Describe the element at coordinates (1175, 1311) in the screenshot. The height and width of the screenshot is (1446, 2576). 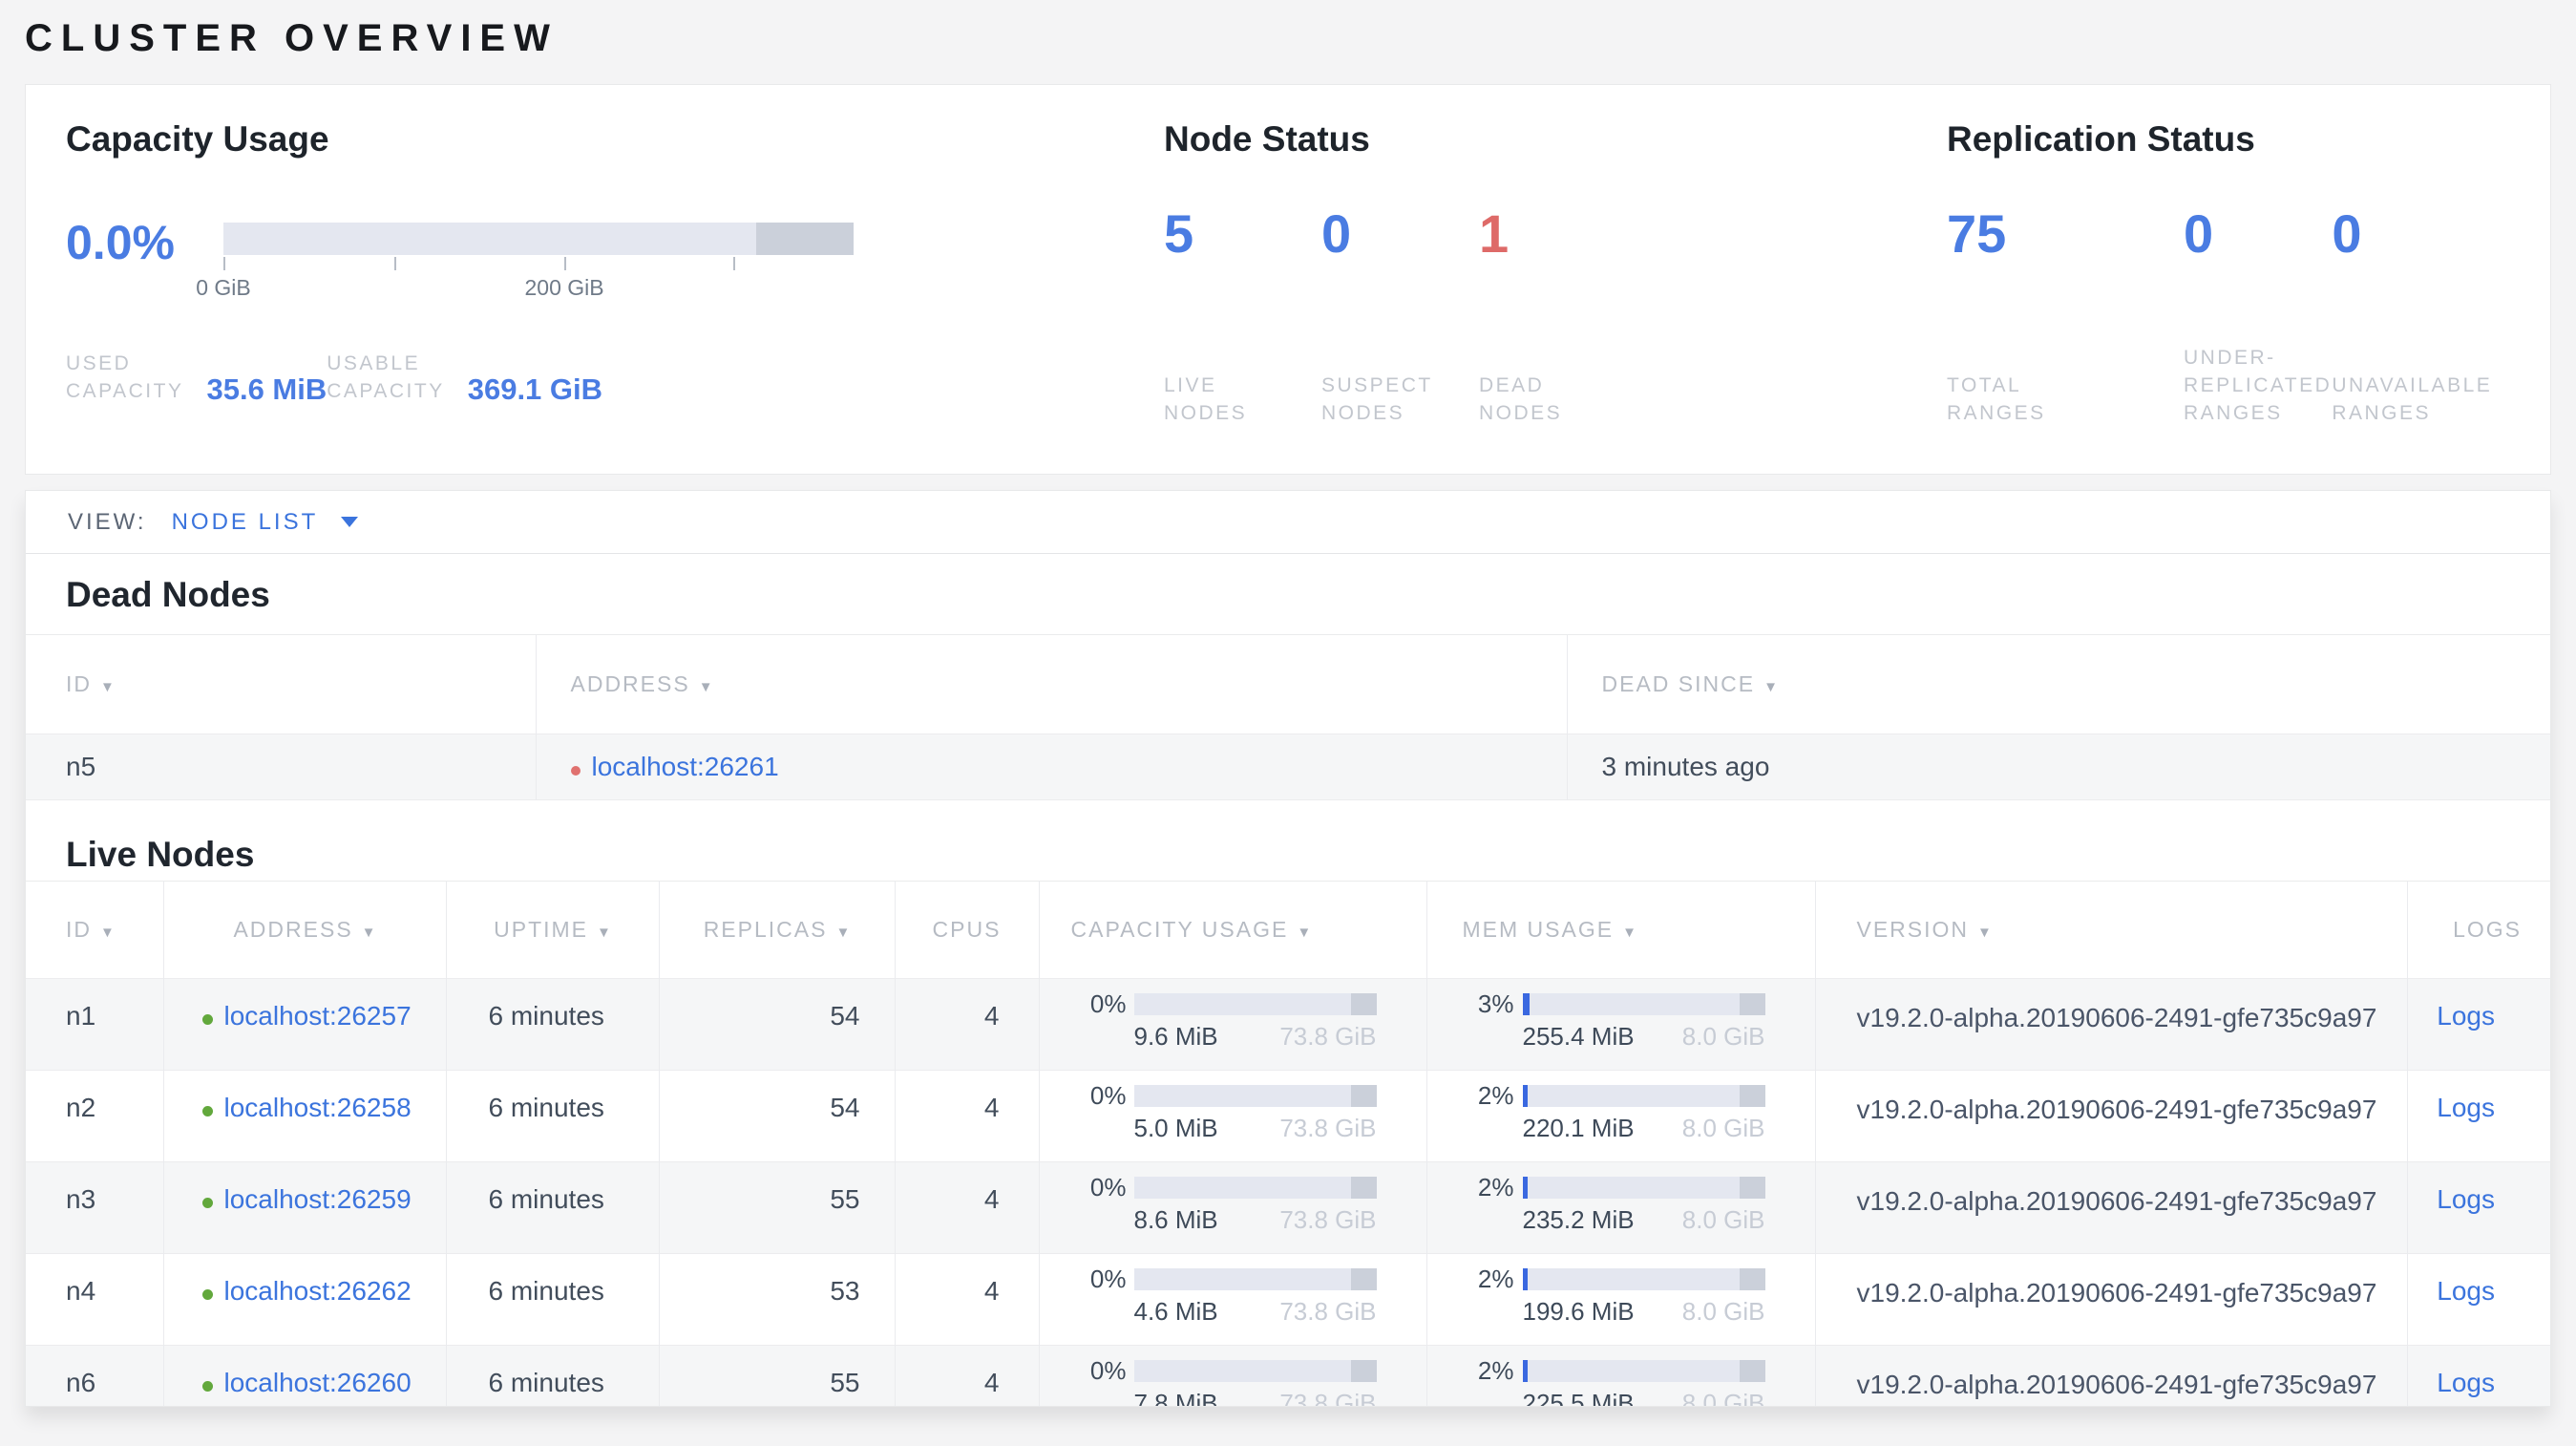
I see `capacity-used-value: 4.6 MiB` at that location.